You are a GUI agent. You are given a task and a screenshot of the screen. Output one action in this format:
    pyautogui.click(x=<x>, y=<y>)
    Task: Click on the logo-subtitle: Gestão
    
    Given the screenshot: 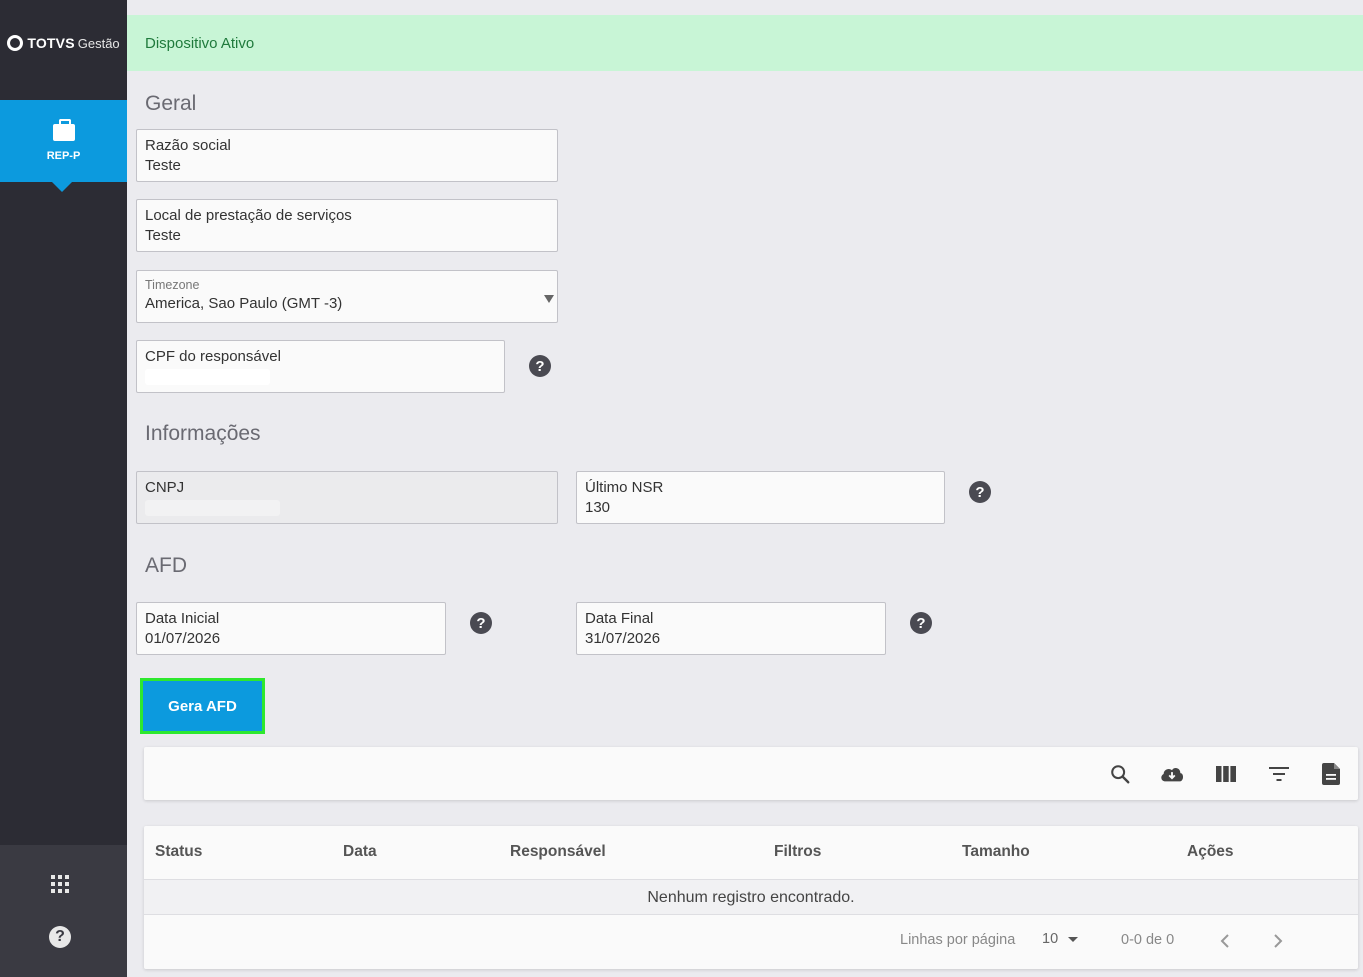 What is the action you would take?
    pyautogui.click(x=98, y=43)
    